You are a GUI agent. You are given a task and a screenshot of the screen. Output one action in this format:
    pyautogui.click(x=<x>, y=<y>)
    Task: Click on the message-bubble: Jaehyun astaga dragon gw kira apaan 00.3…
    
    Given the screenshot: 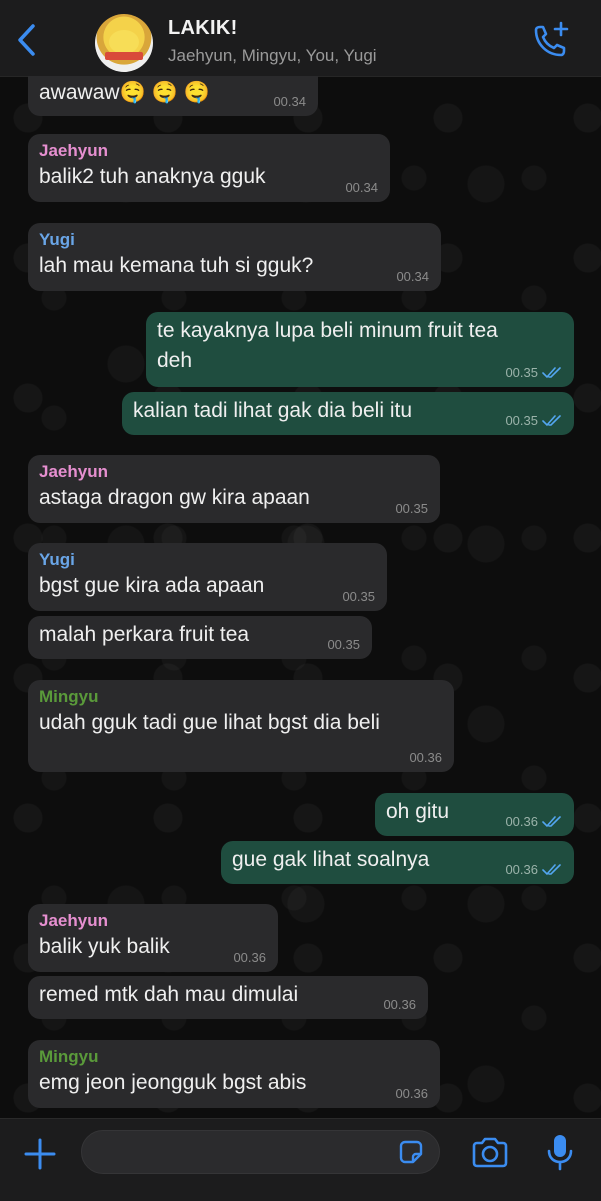 What is the action you would take?
    pyautogui.click(x=234, y=489)
    